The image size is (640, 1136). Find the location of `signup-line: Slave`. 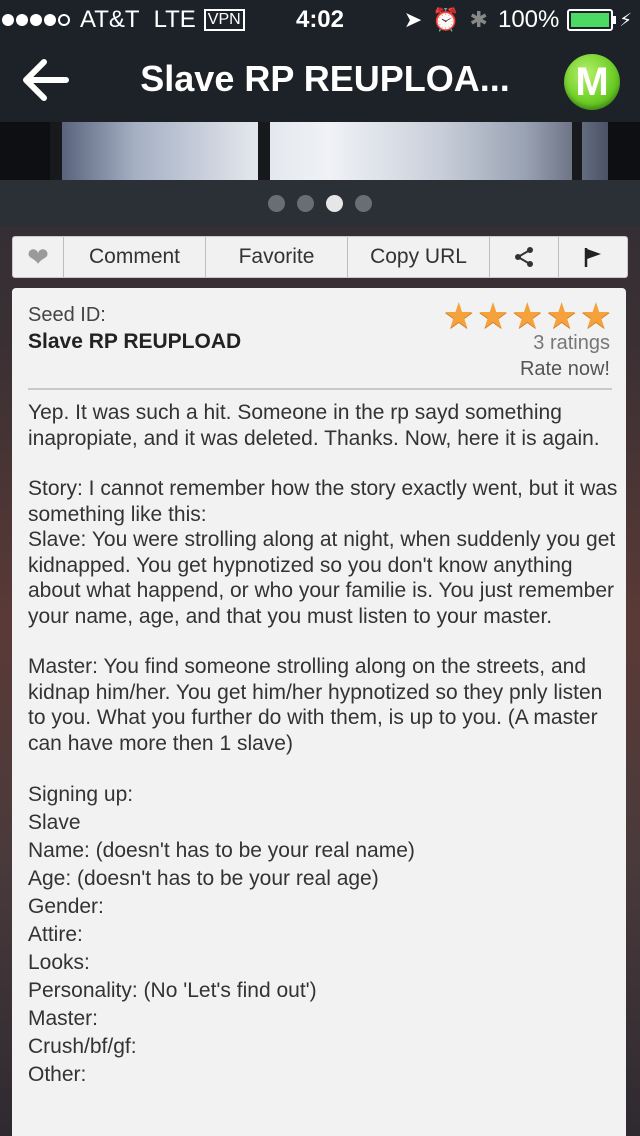

signup-line: Slave is located at coordinates (54, 822).